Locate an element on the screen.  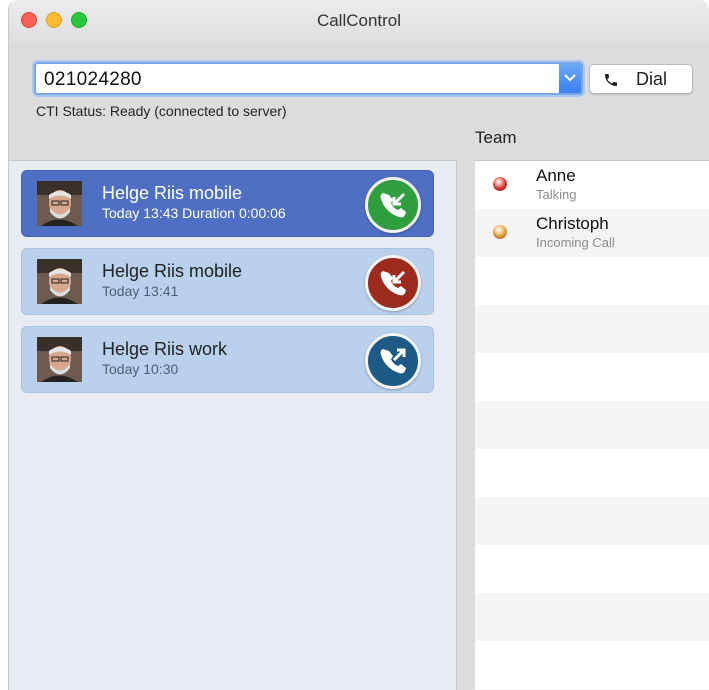
phone-icon is located at coordinates (611, 80).